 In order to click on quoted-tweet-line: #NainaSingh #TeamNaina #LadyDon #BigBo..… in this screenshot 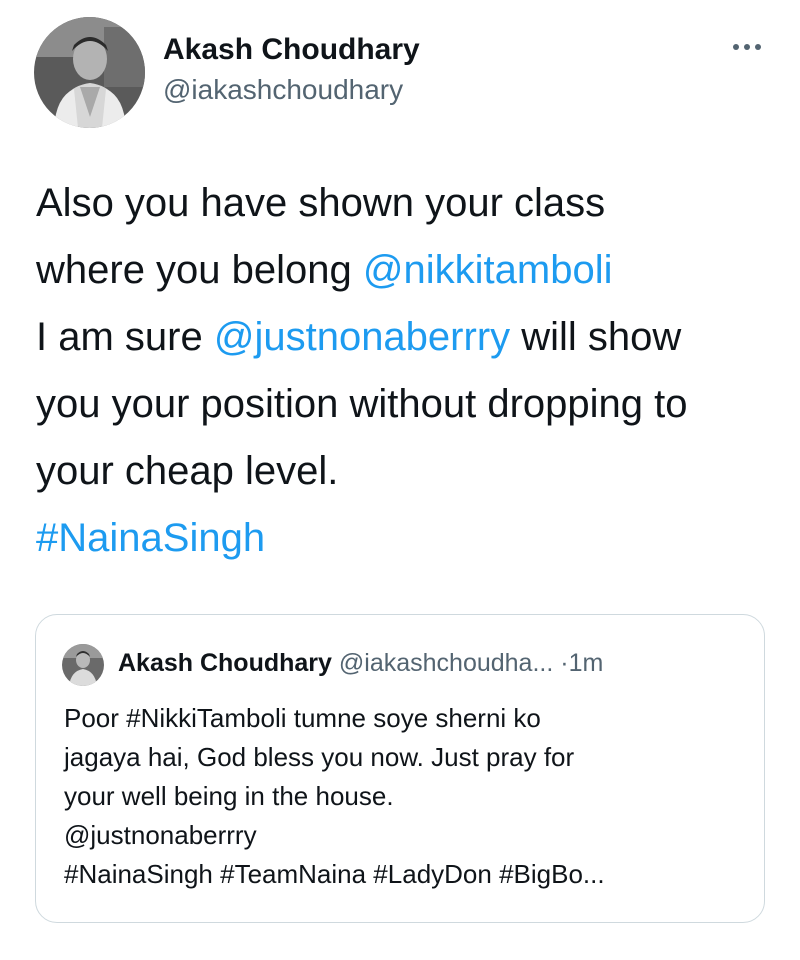, I will do `click(334, 874)`.